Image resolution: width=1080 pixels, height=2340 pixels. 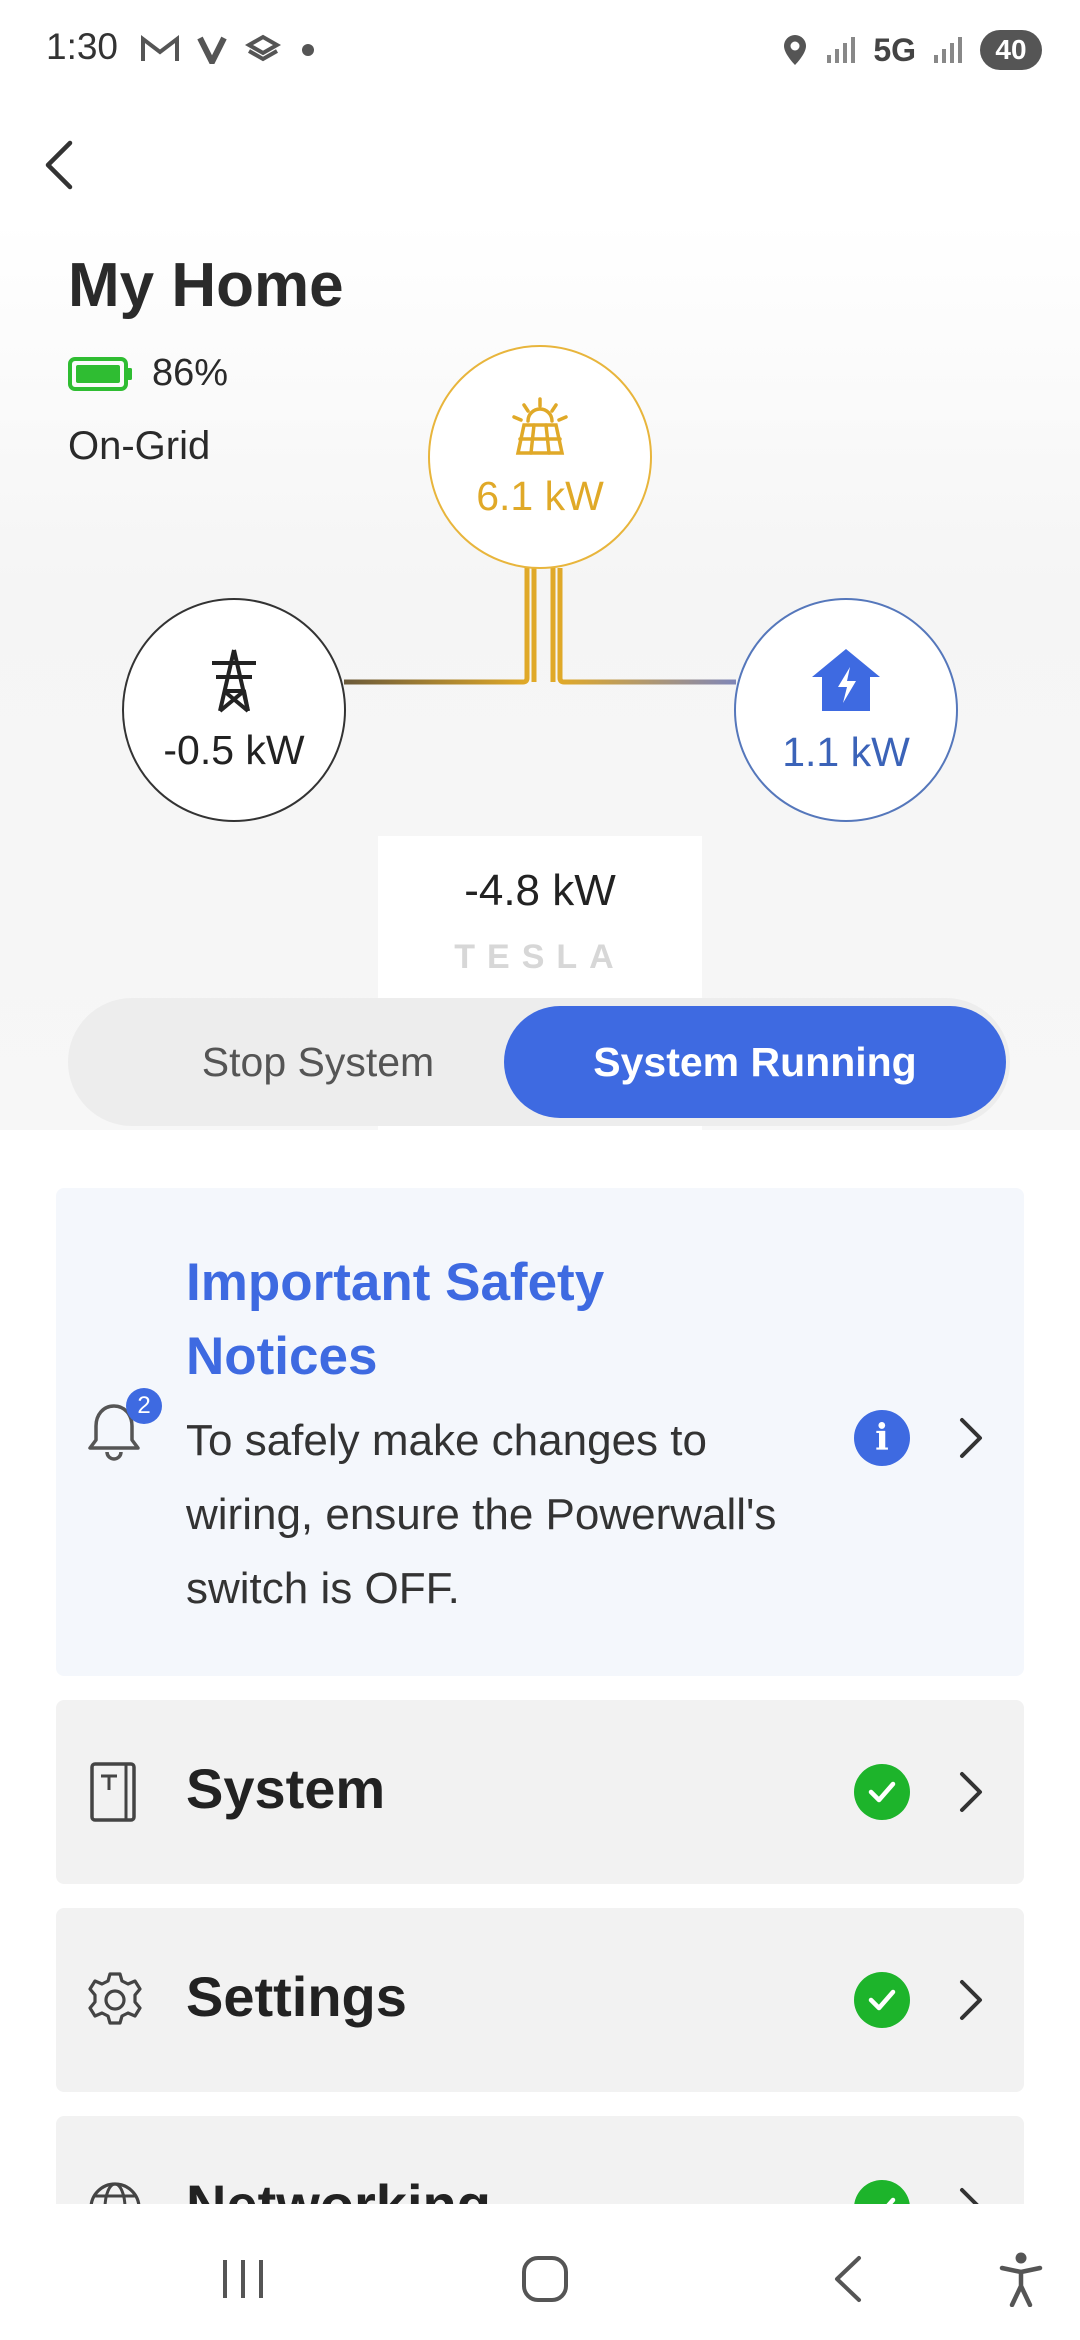 I want to click on powerwall-brand-logo: TESLA, so click(x=540, y=957).